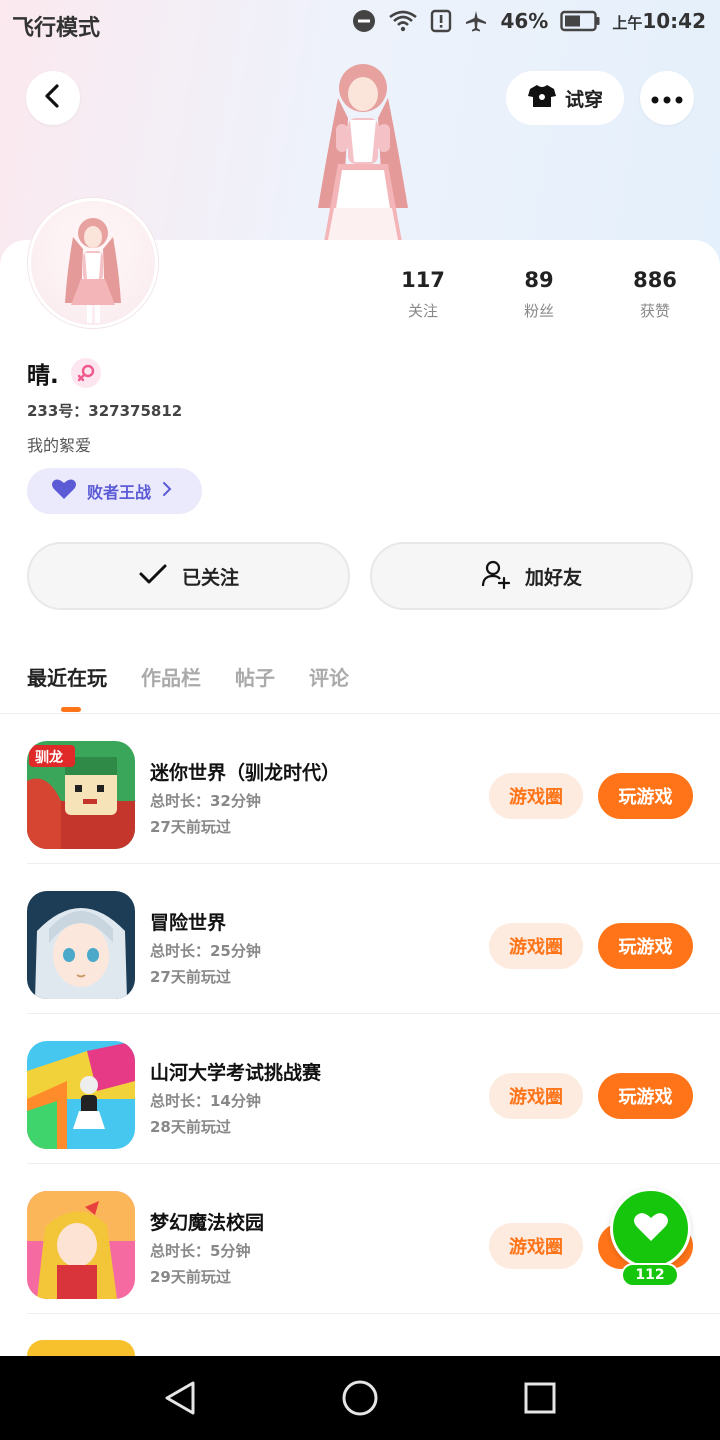 The image size is (720, 1440). What do you see at coordinates (205, 1101) in the screenshot?
I see `game-duration: 总时长：14分钟` at bounding box center [205, 1101].